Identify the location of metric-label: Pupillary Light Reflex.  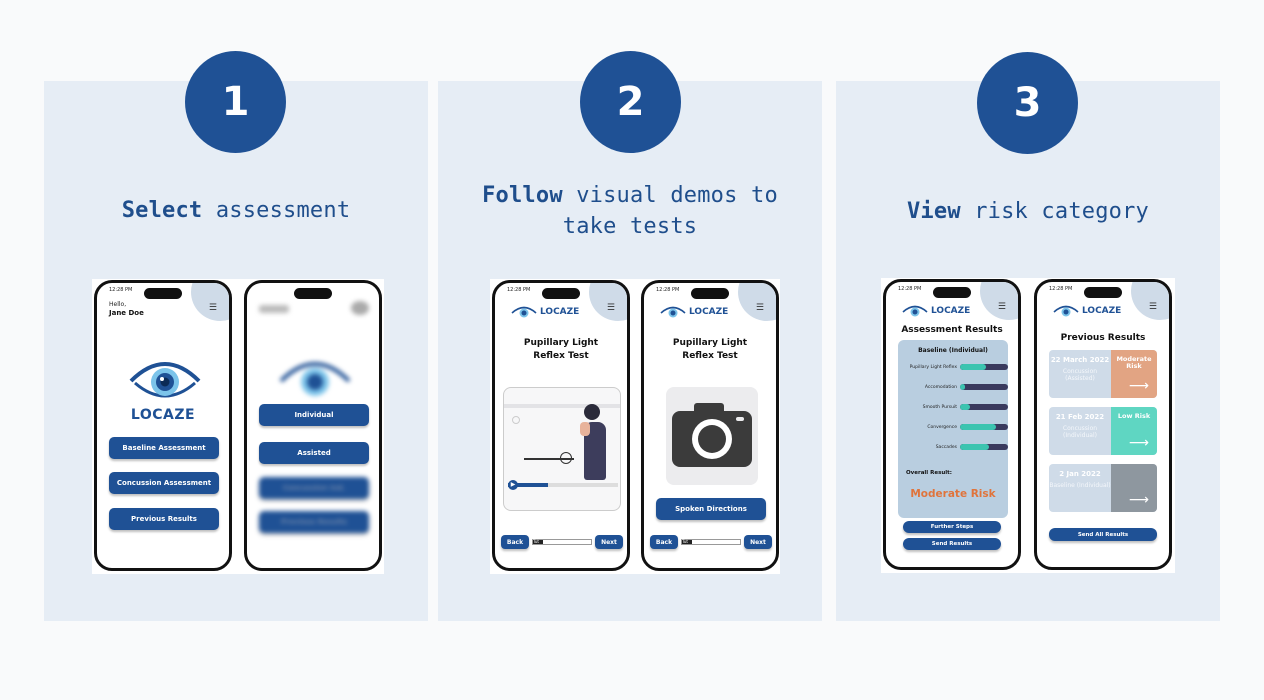
(933, 367).